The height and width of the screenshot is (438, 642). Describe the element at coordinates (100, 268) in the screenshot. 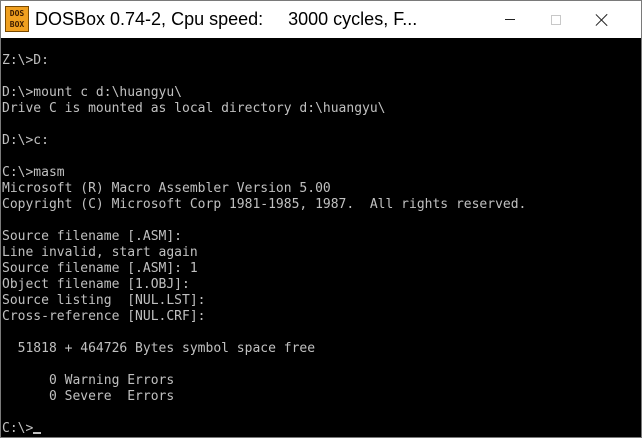

I see `console-line: Source filename [.ASM]: 1` at that location.